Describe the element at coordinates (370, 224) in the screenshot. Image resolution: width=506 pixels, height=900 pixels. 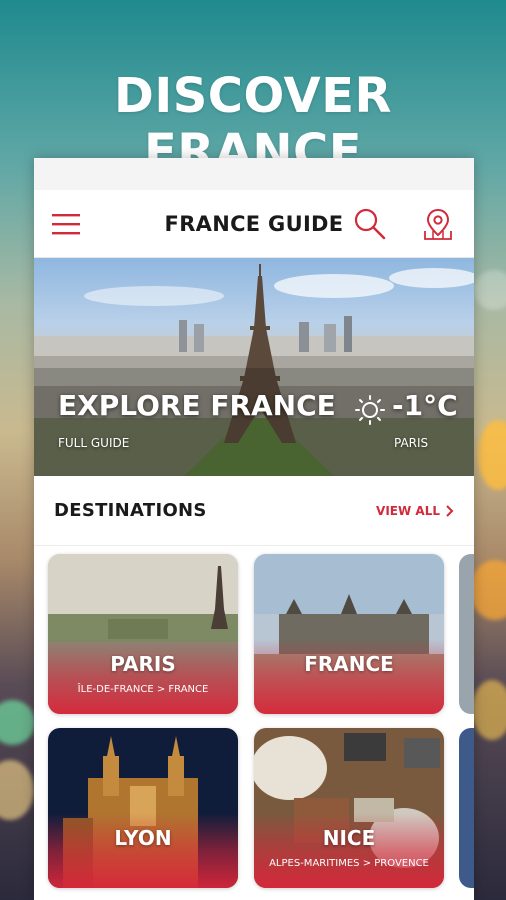
I see `search-icon` at that location.